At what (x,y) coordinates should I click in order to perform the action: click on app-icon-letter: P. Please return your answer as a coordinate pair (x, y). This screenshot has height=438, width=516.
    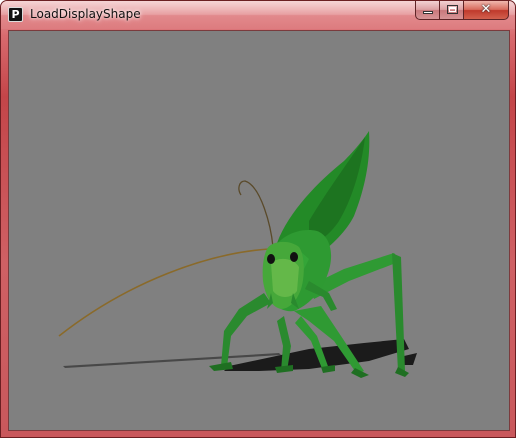
    Looking at the image, I should click on (15, 14).